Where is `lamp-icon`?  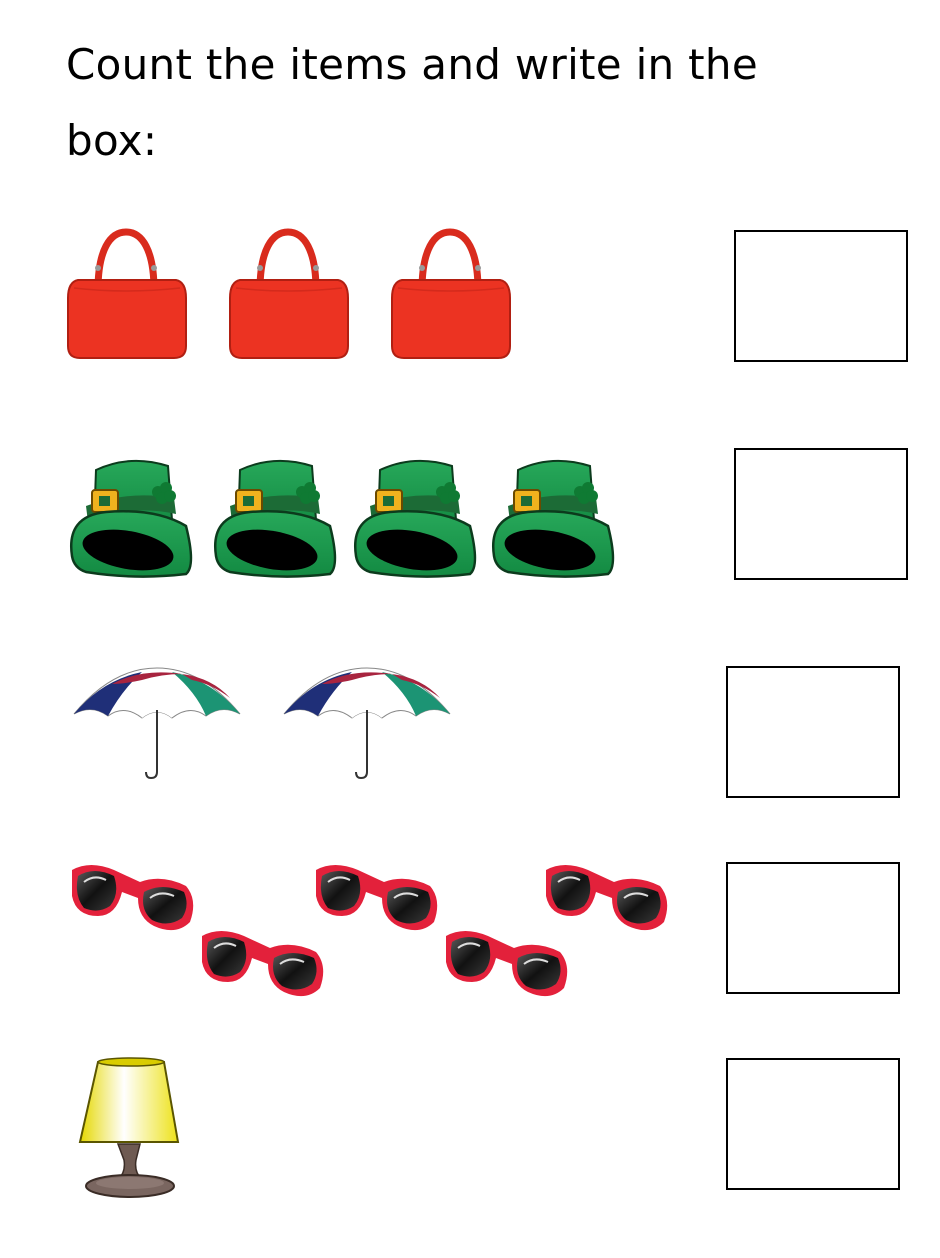 lamp-icon is located at coordinates (129, 1127).